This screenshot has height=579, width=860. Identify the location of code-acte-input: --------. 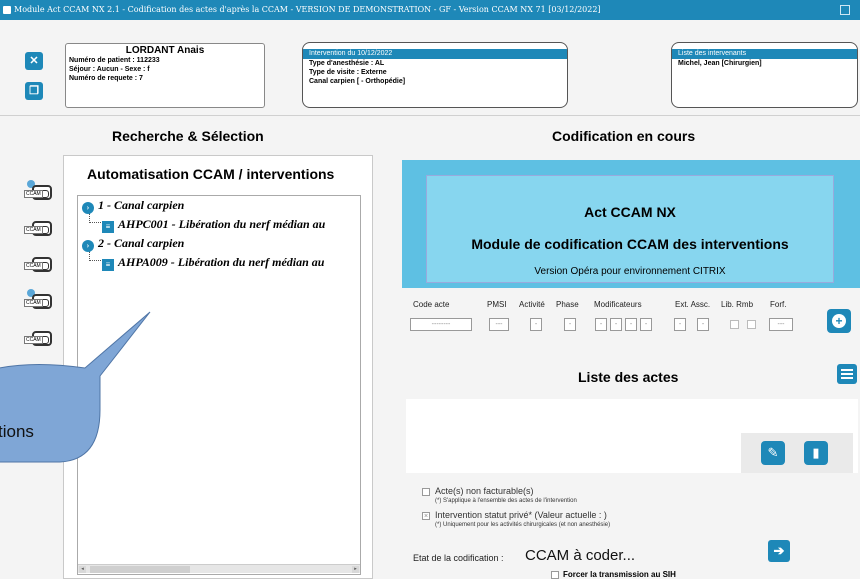
(441, 324).